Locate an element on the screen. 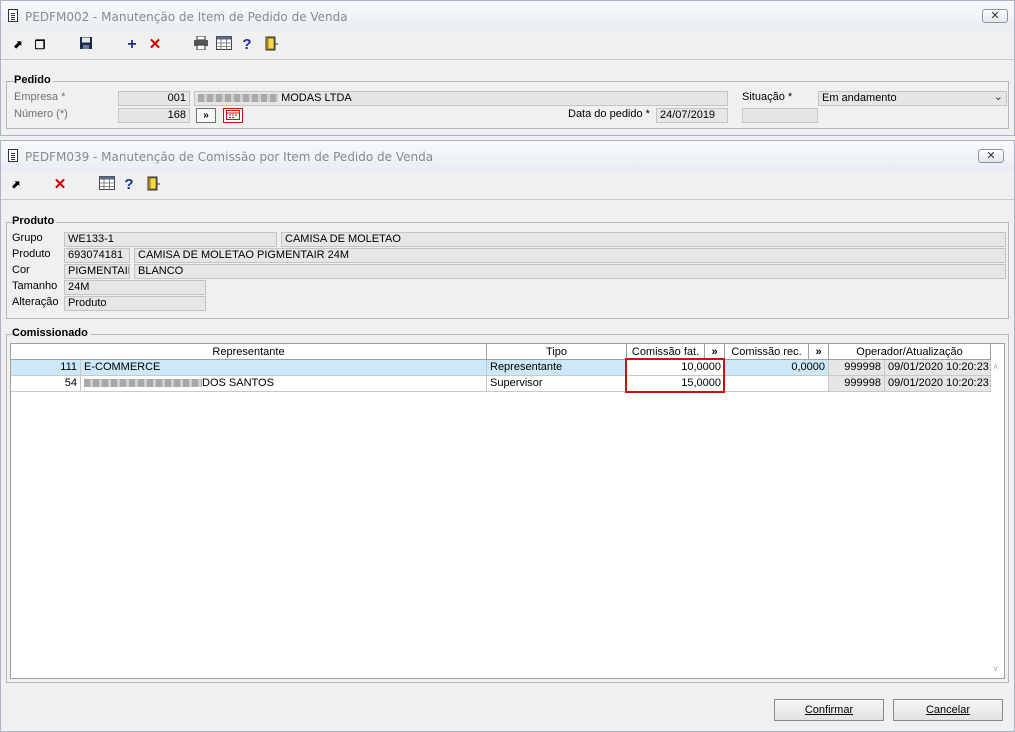  cancel-button: Cancelar is located at coordinates (948, 710).